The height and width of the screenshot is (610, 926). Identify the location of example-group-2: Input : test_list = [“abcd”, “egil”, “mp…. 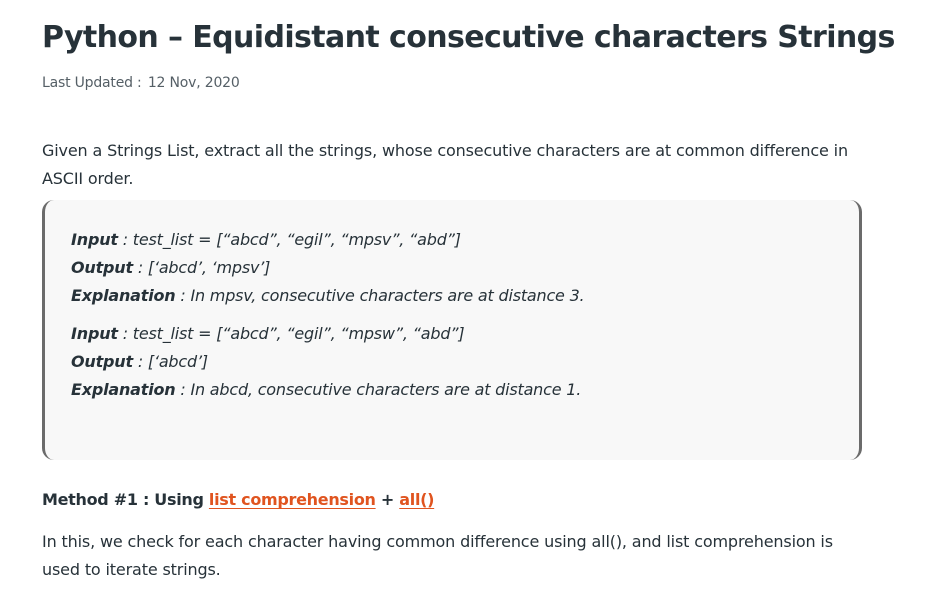
(326, 362).